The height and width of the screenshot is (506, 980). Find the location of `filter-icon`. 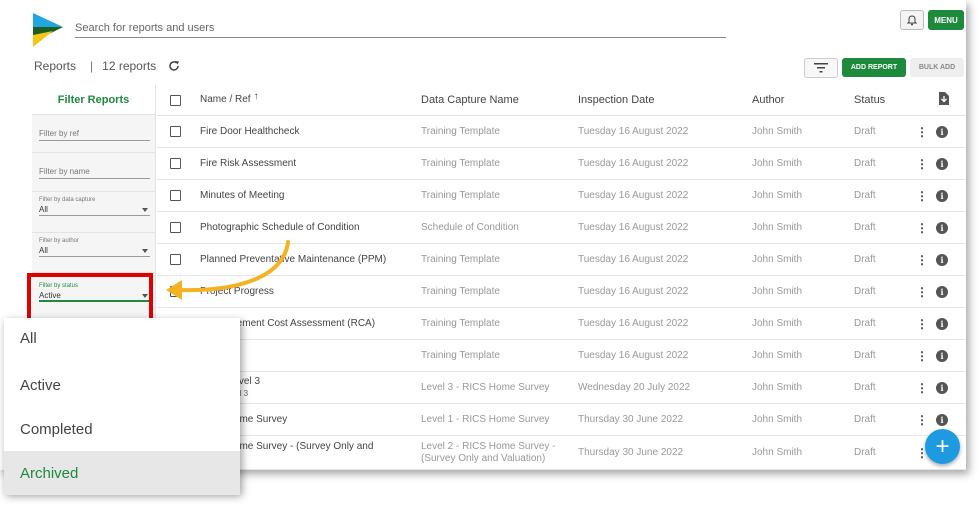

filter-icon is located at coordinates (821, 68).